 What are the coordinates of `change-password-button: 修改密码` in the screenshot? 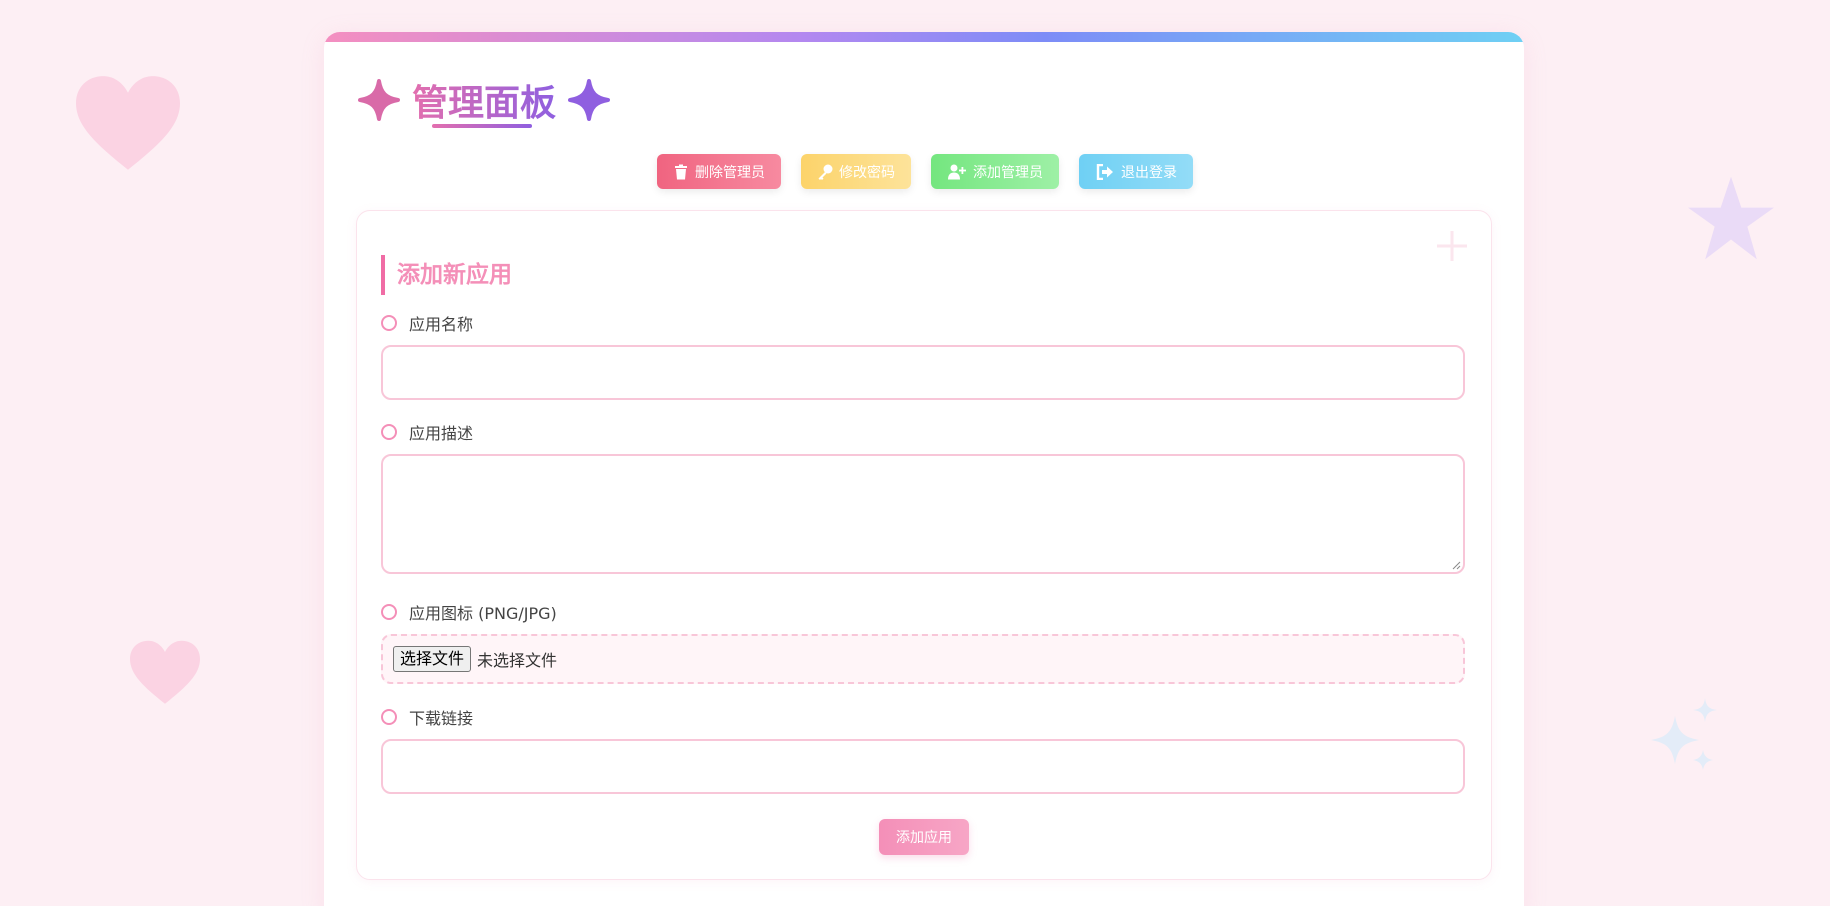 It's located at (856, 171).